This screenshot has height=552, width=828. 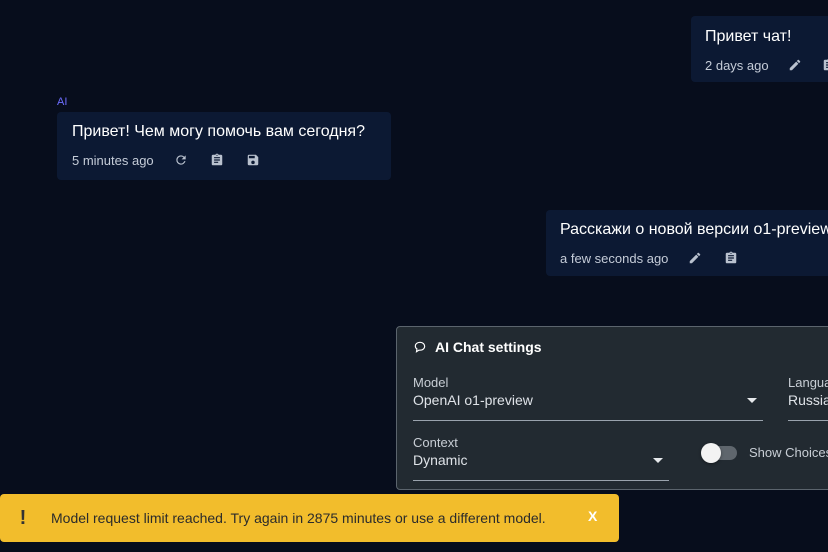 I want to click on message-timestamp: 2 days ago, so click(x=737, y=65).